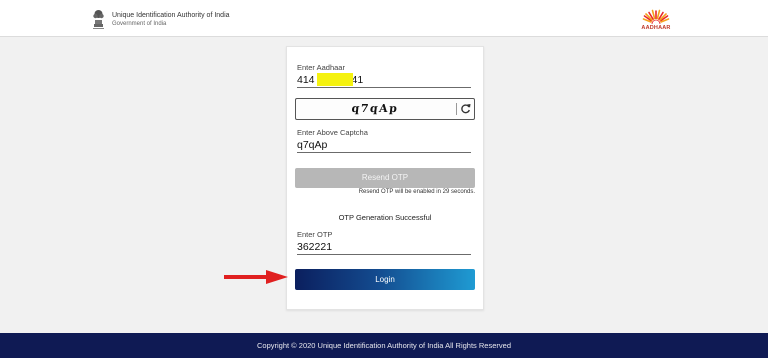 The width and height of the screenshot is (768, 358). What do you see at coordinates (385, 217) in the screenshot?
I see `otp-status-message: OTP Generation Successful` at bounding box center [385, 217].